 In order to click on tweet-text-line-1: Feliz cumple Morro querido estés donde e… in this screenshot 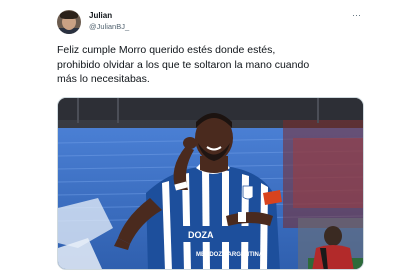, I will do `click(166, 50)`.